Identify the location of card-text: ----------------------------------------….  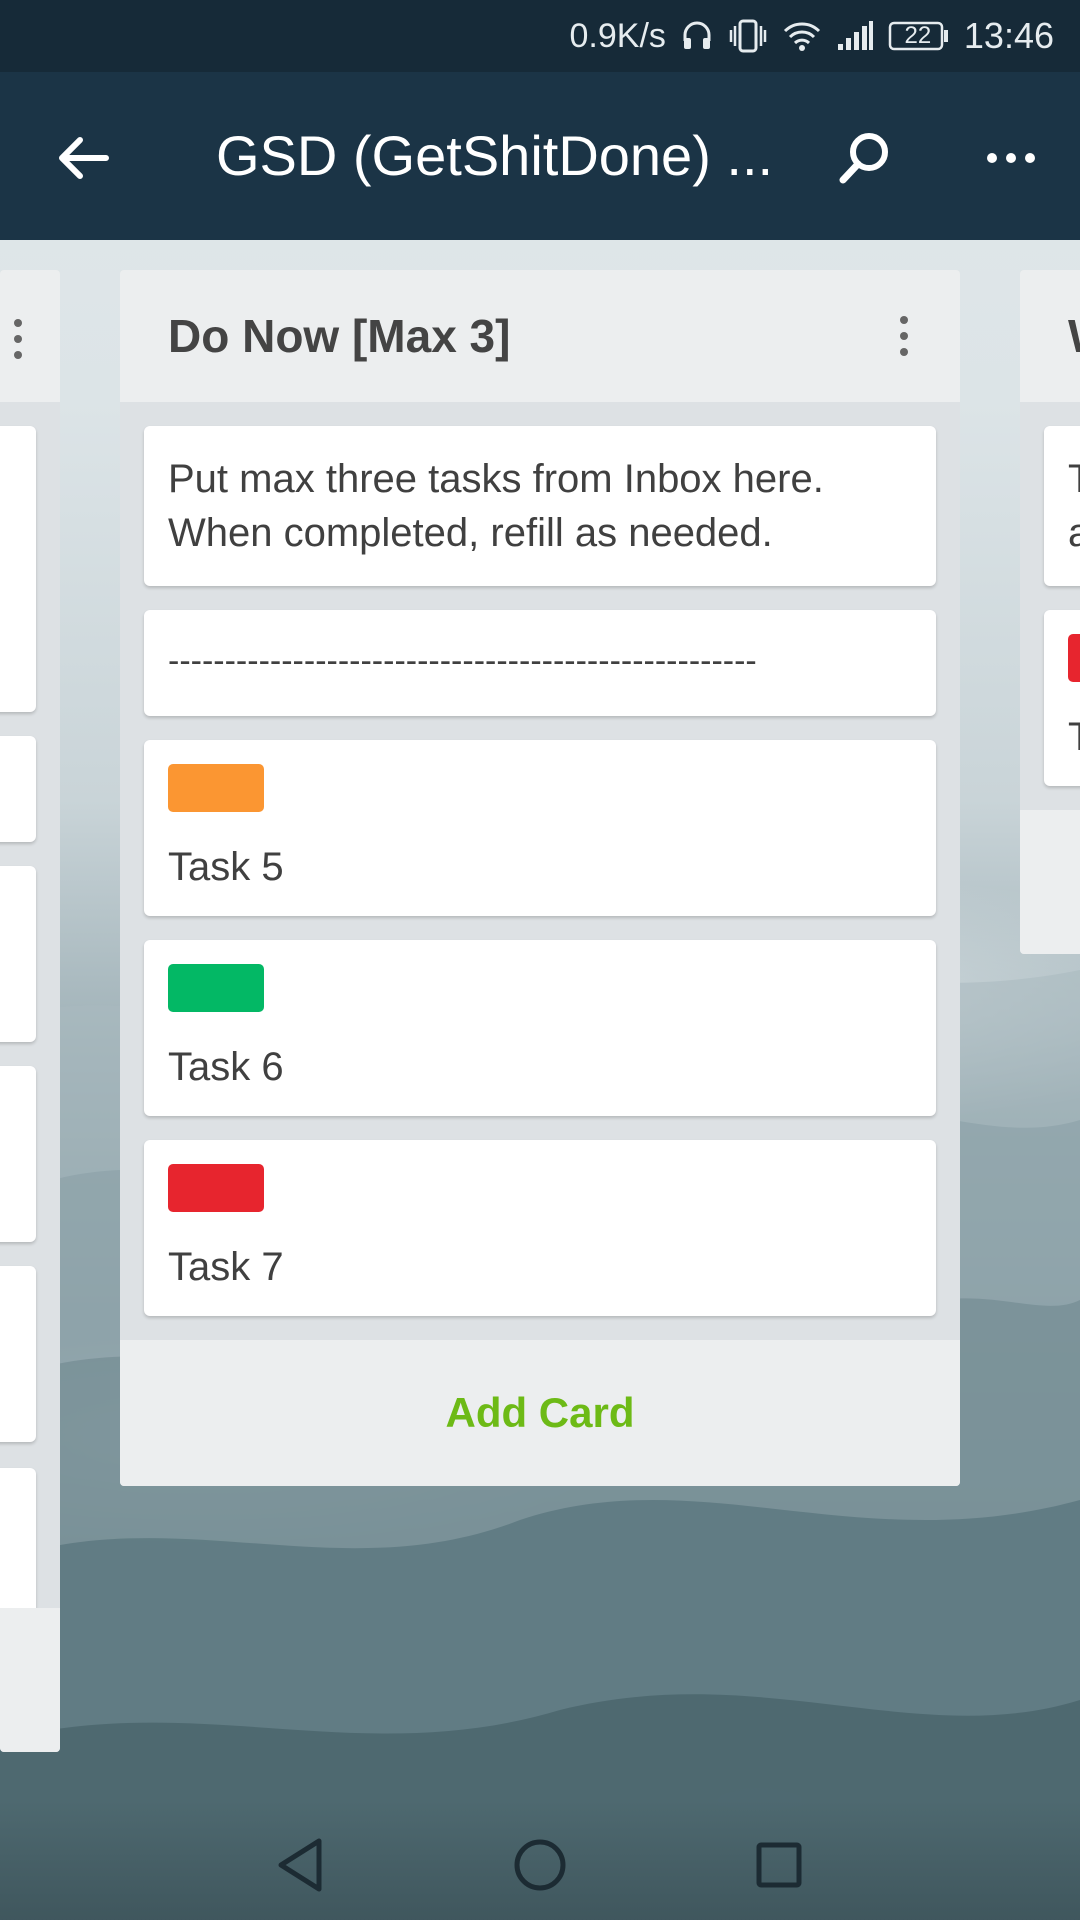
(462, 661).